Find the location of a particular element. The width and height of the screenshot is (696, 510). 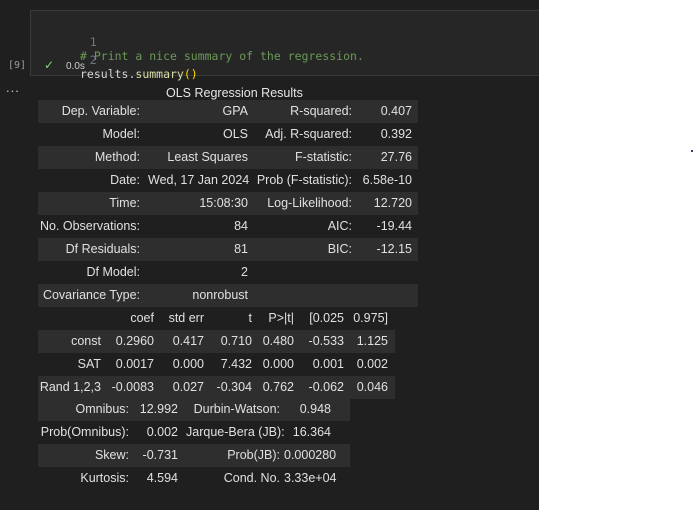

table-cell: 0.975] is located at coordinates (370, 318).